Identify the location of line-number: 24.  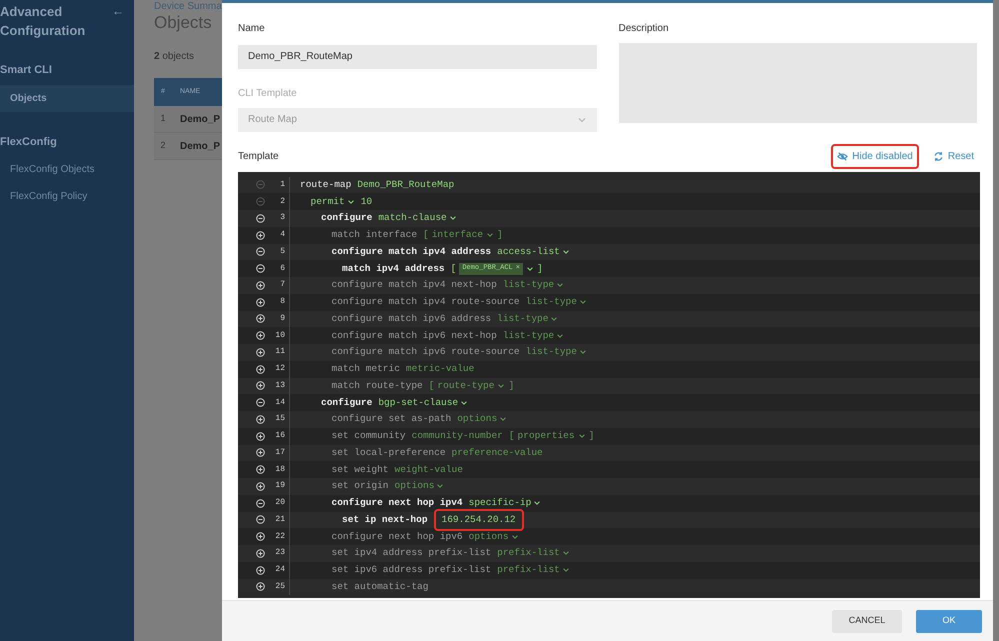
(280, 570).